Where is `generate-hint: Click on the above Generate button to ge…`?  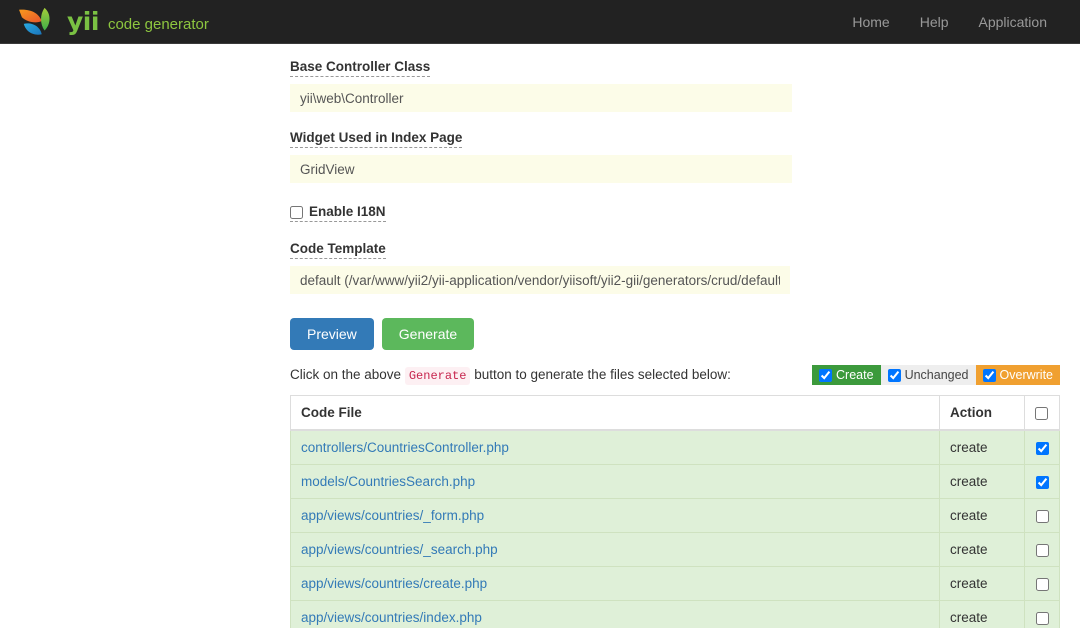
generate-hint: Click on the above Generate button to ge… is located at coordinates (510, 376).